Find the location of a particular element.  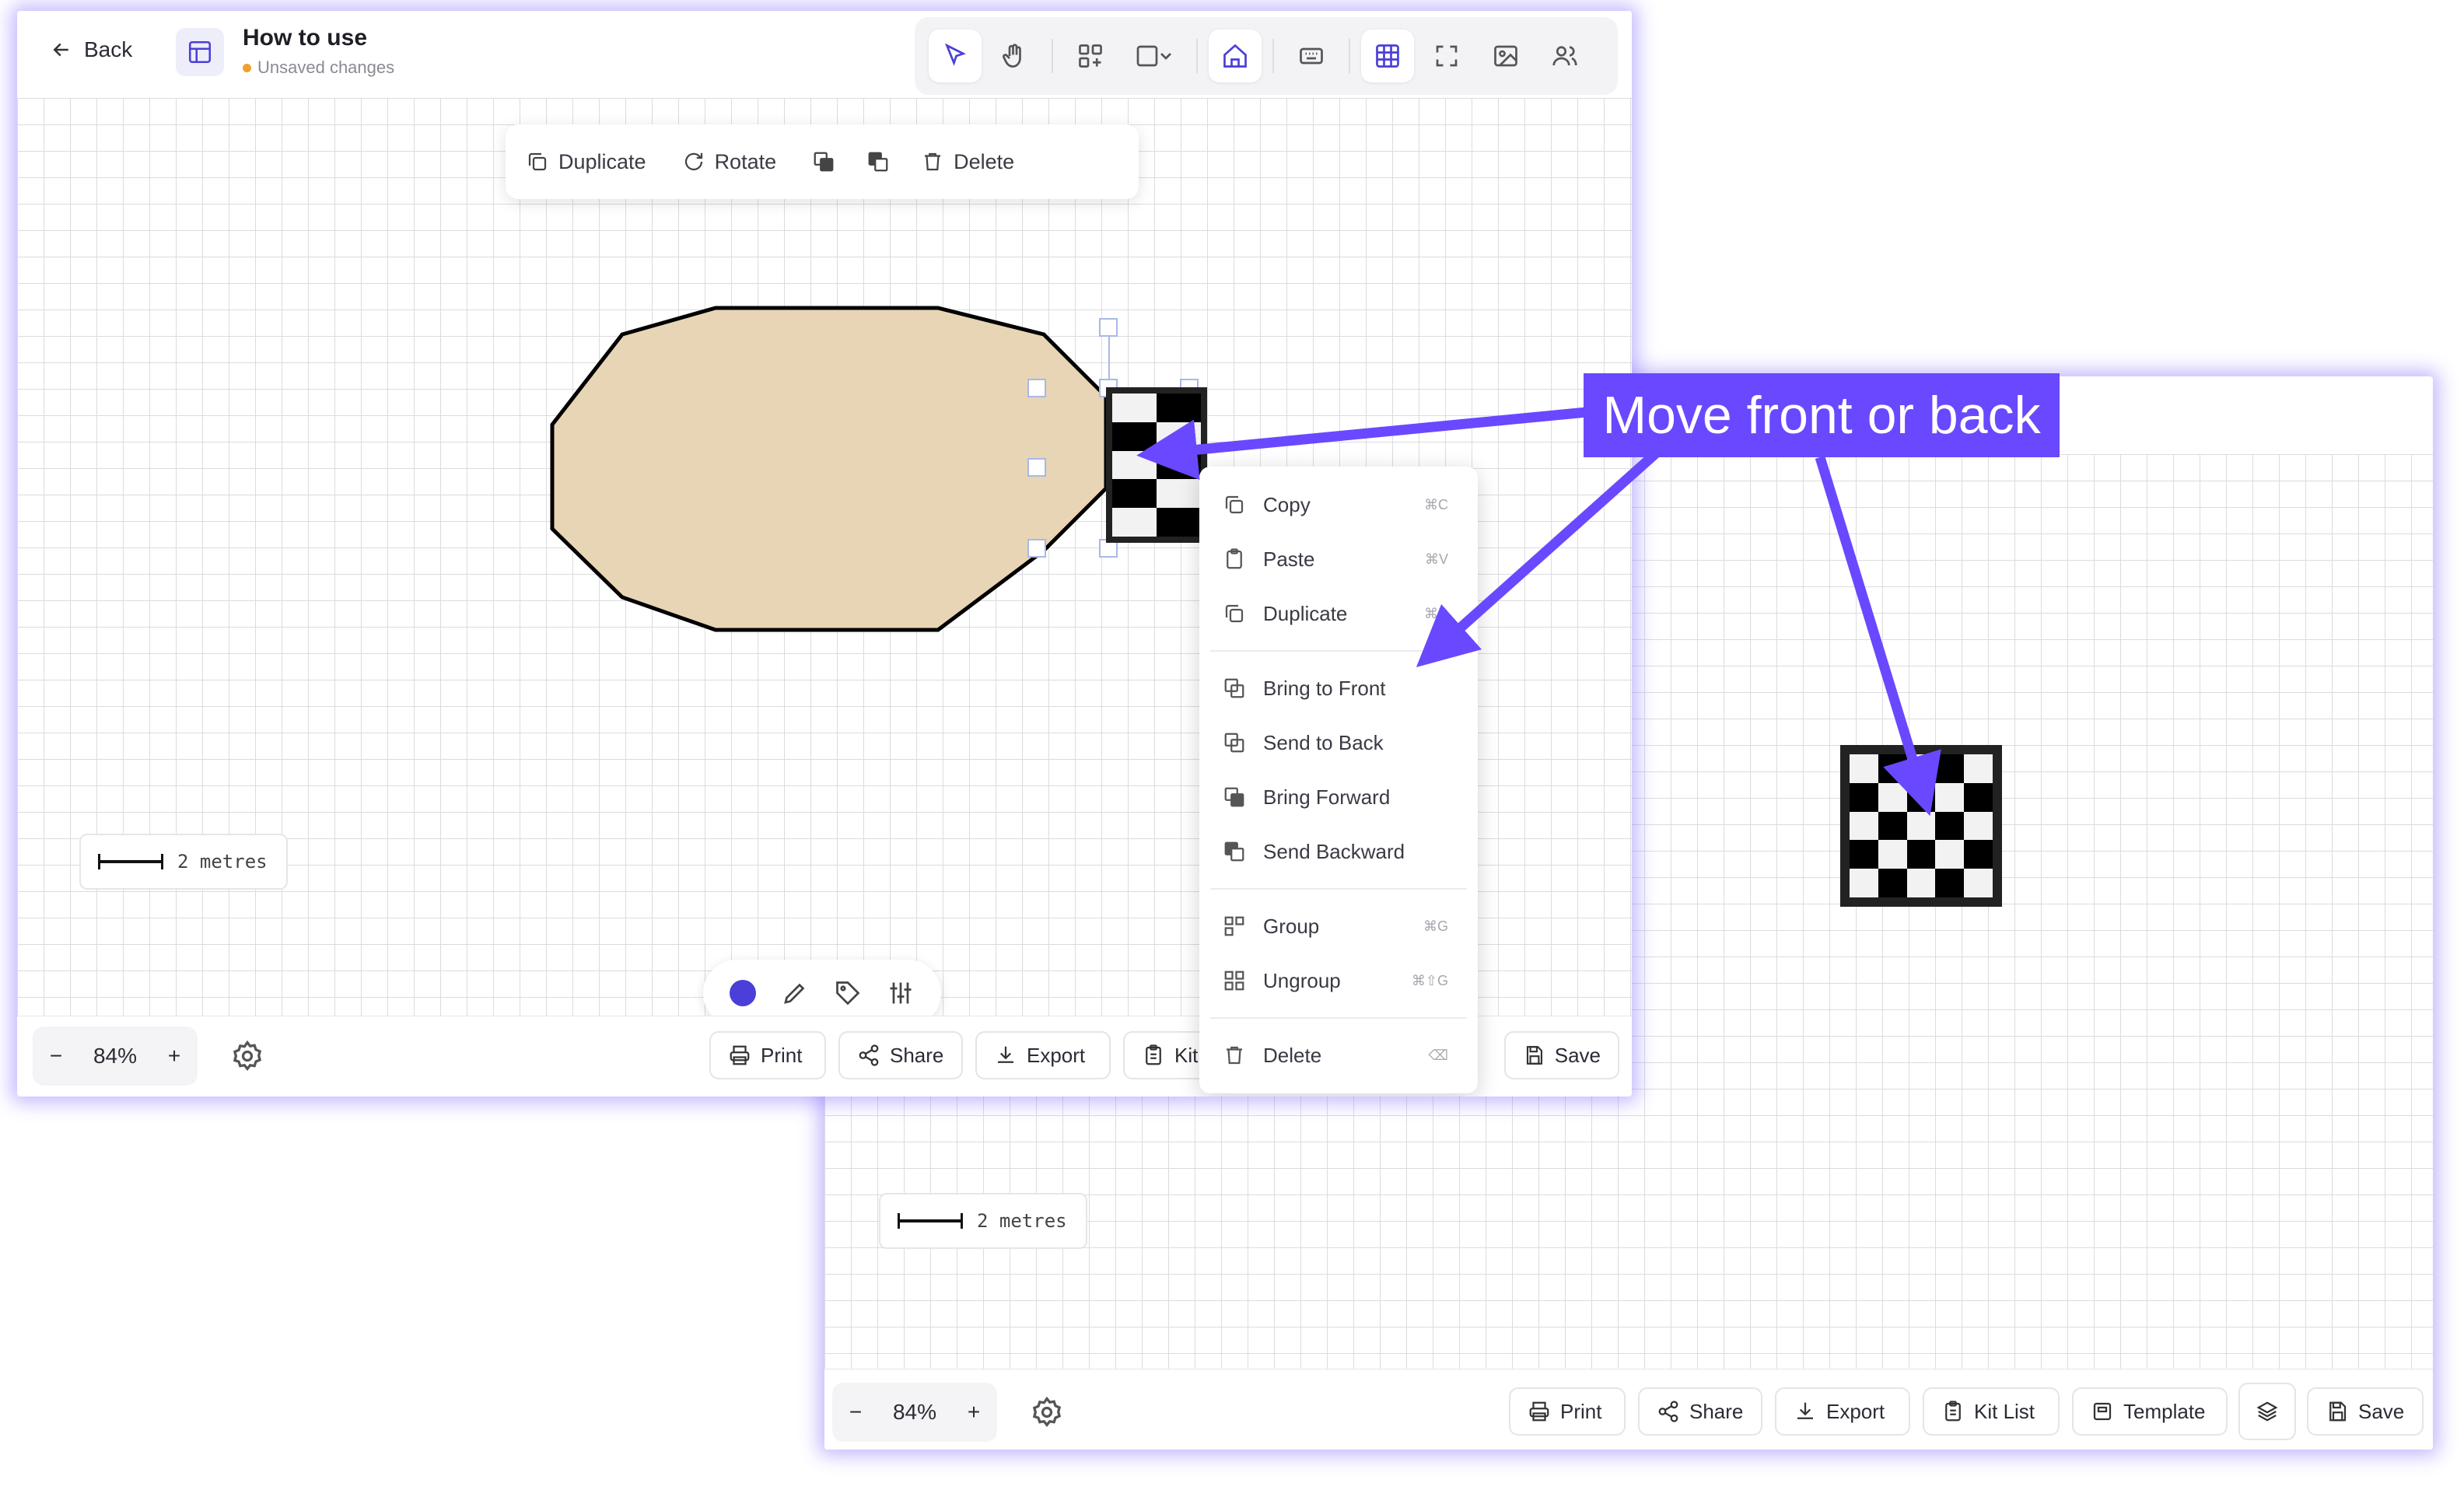

arrow-to-result is located at coordinates (1878, 636).